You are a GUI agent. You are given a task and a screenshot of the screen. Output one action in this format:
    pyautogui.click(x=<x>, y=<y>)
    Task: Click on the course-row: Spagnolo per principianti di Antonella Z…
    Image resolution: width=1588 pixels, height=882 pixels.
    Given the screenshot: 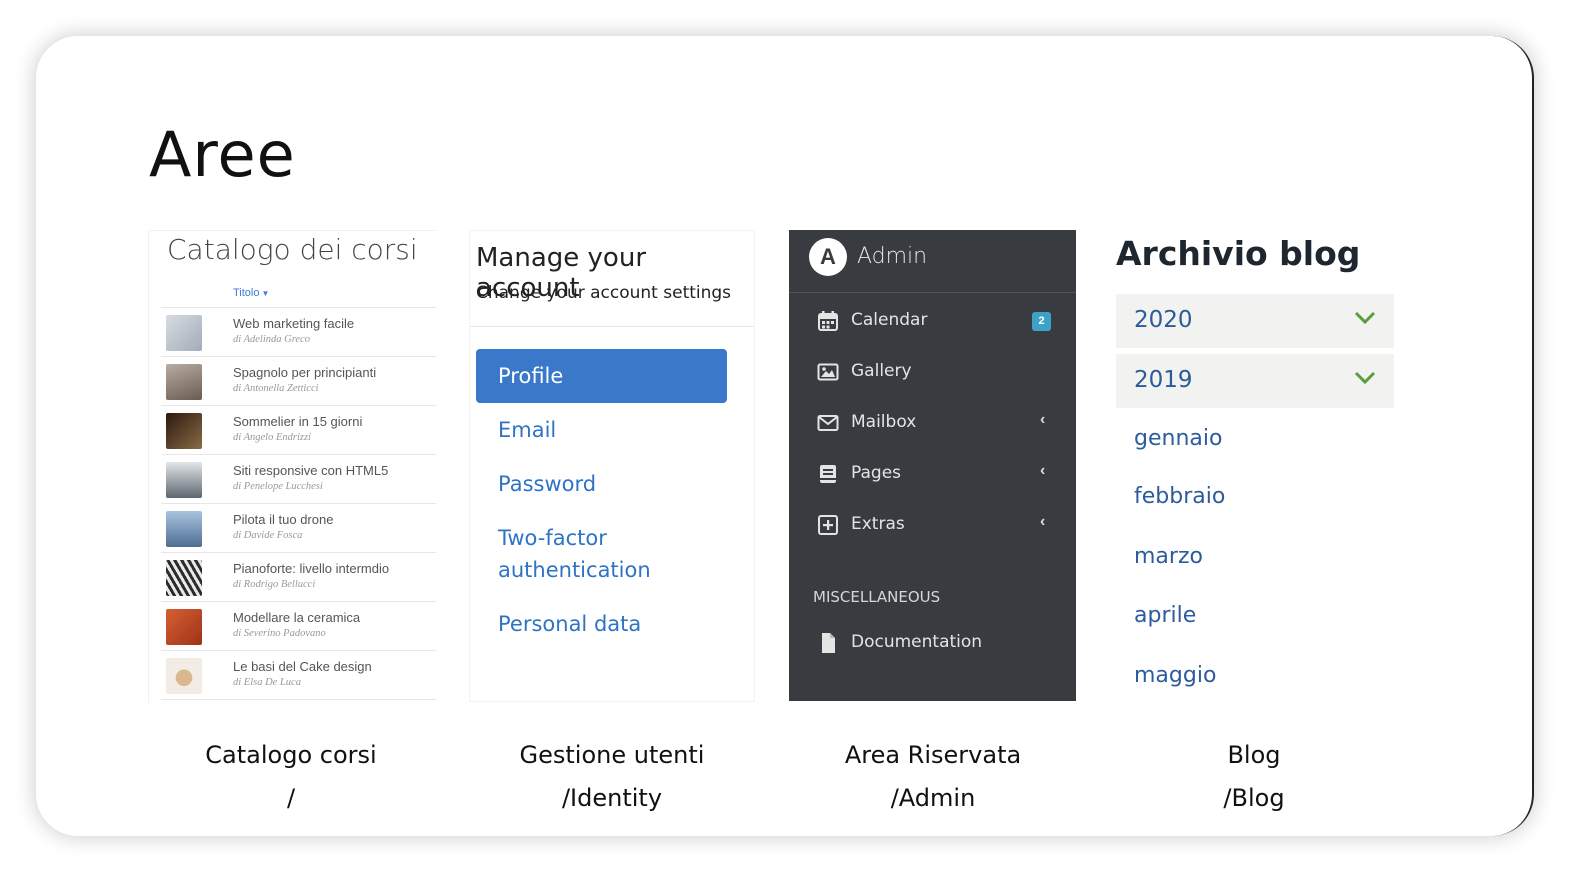 What is the action you would take?
    pyautogui.click(x=298, y=380)
    